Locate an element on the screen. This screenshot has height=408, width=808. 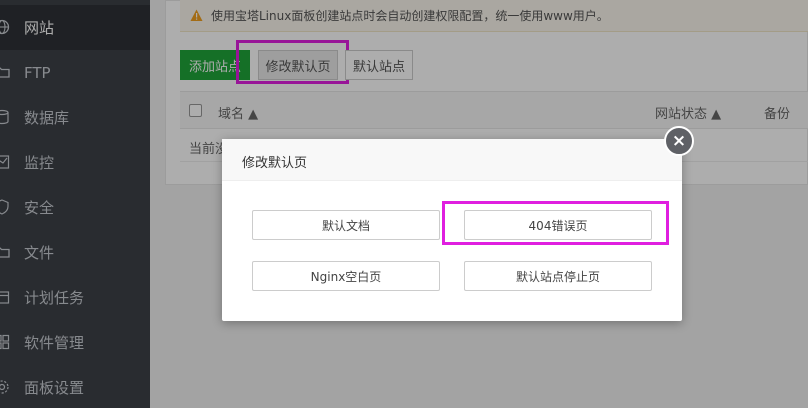
close-icon: × is located at coordinates (679, 141).